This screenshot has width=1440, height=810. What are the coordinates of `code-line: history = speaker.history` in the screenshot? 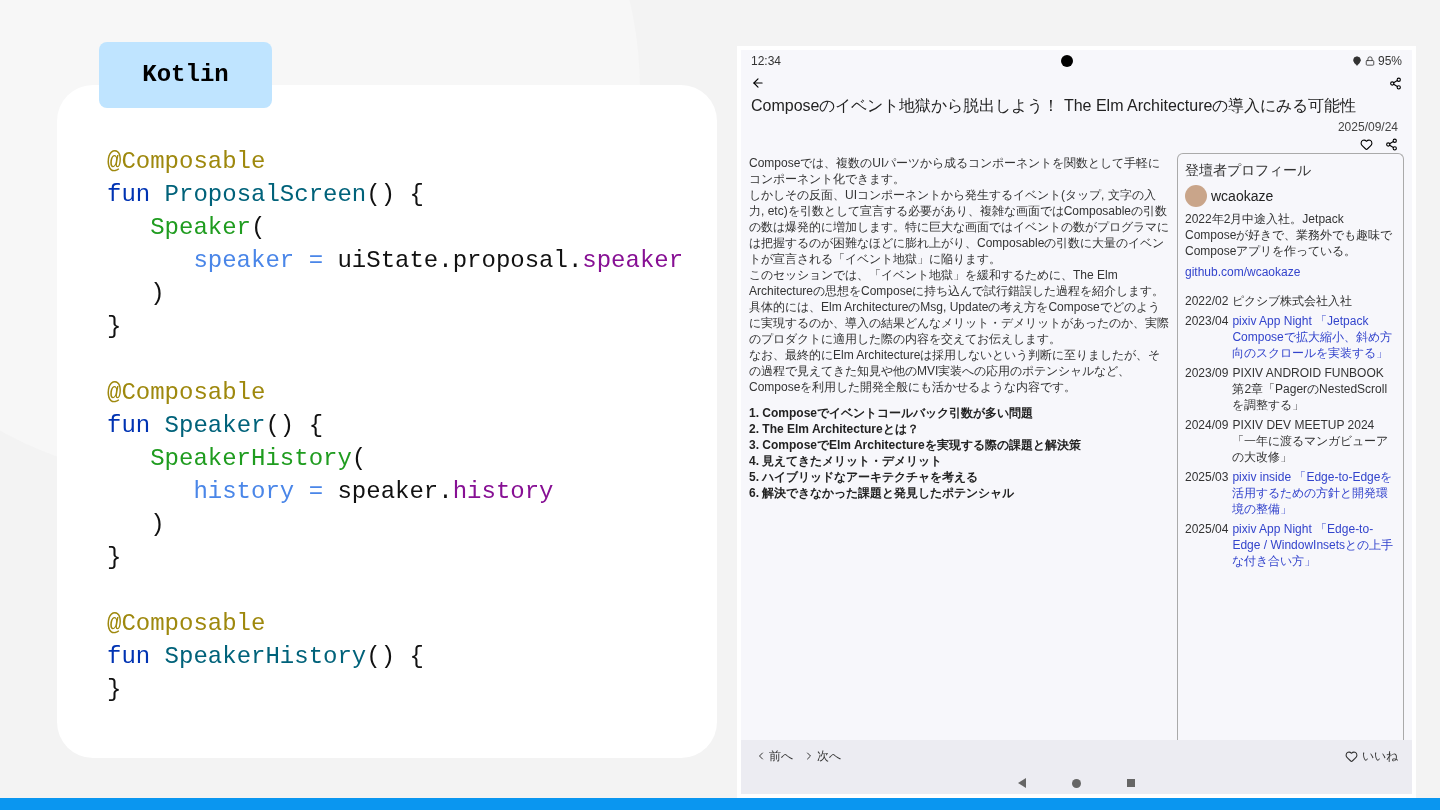 It's located at (373, 492).